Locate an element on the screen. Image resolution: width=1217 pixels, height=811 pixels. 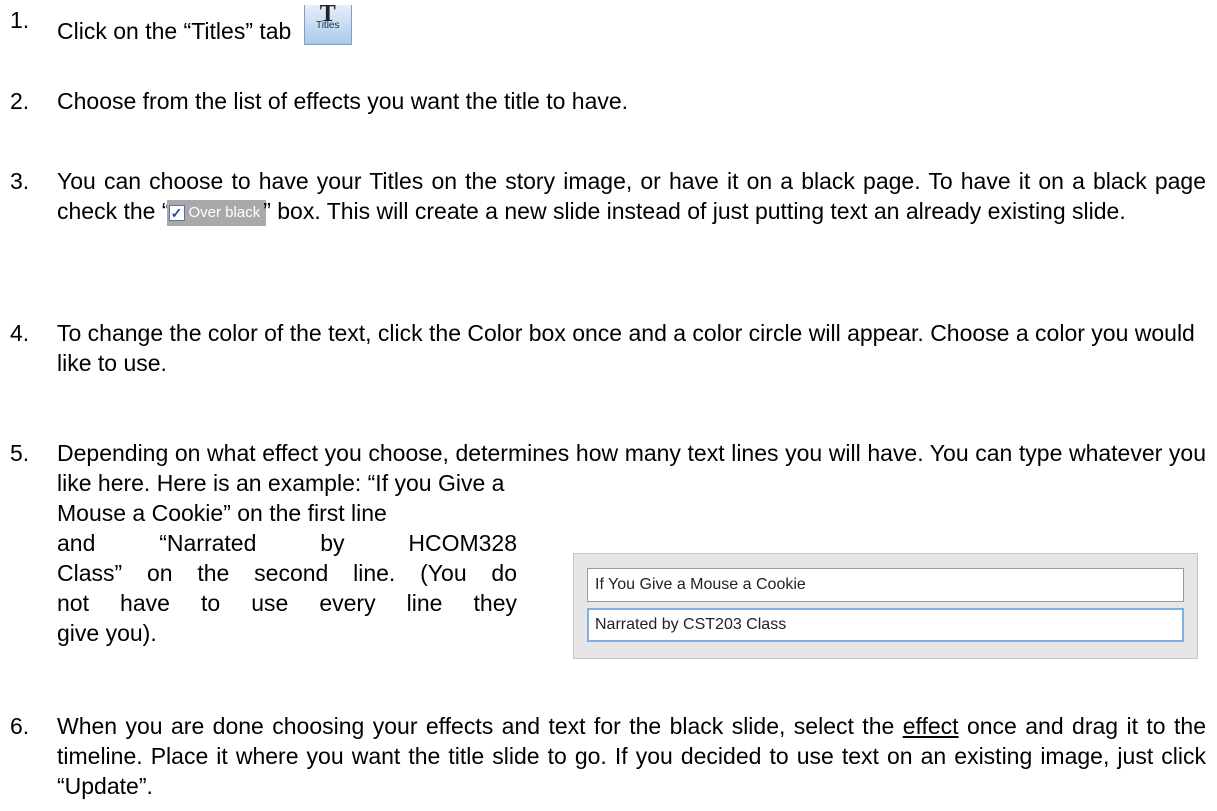
step-text-line: give you). is located at coordinates (107, 633).